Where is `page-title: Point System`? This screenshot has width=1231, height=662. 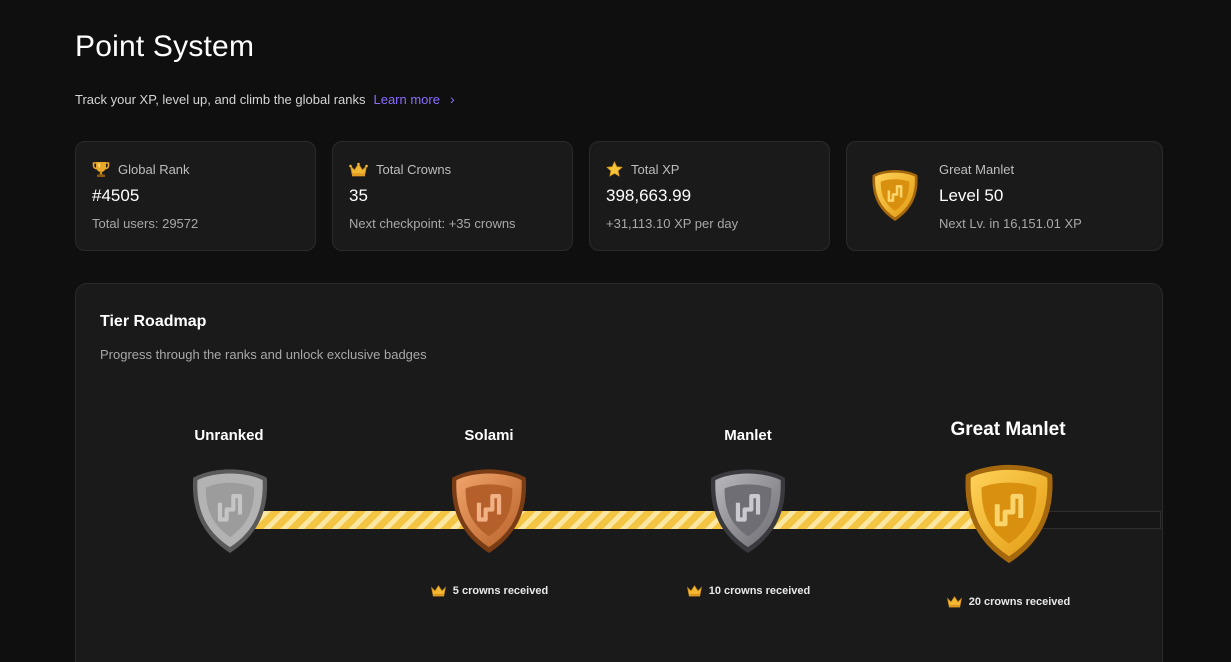
page-title: Point System is located at coordinates (165, 46).